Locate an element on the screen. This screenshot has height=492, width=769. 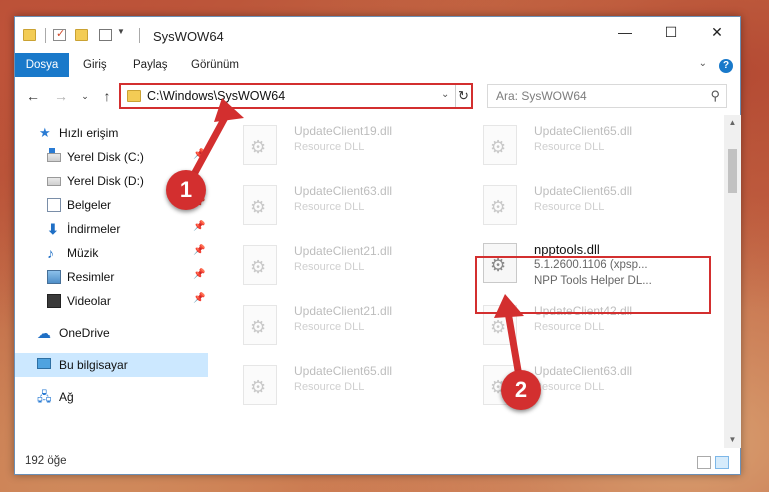
recent-chevron-icon: ⌄ is located at coordinates (85, 96).